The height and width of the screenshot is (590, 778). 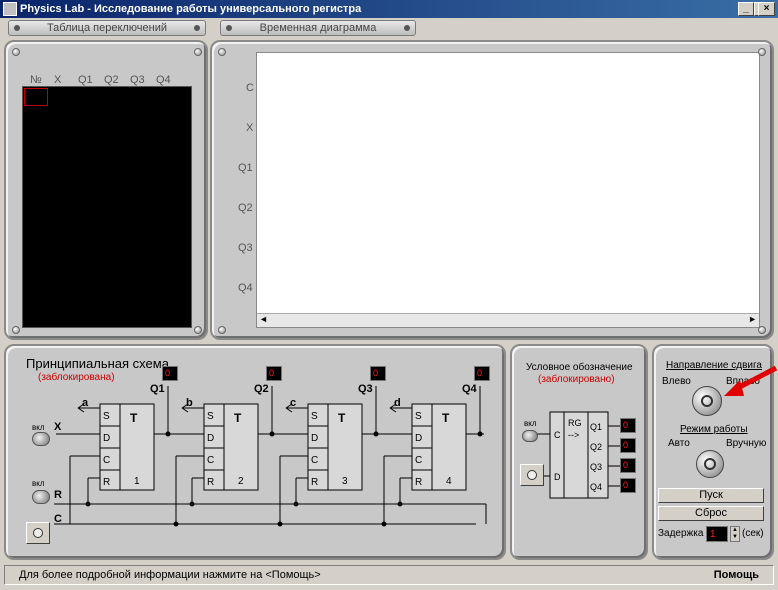 I want to click on switch-x-label: вкл, so click(x=38, y=427).